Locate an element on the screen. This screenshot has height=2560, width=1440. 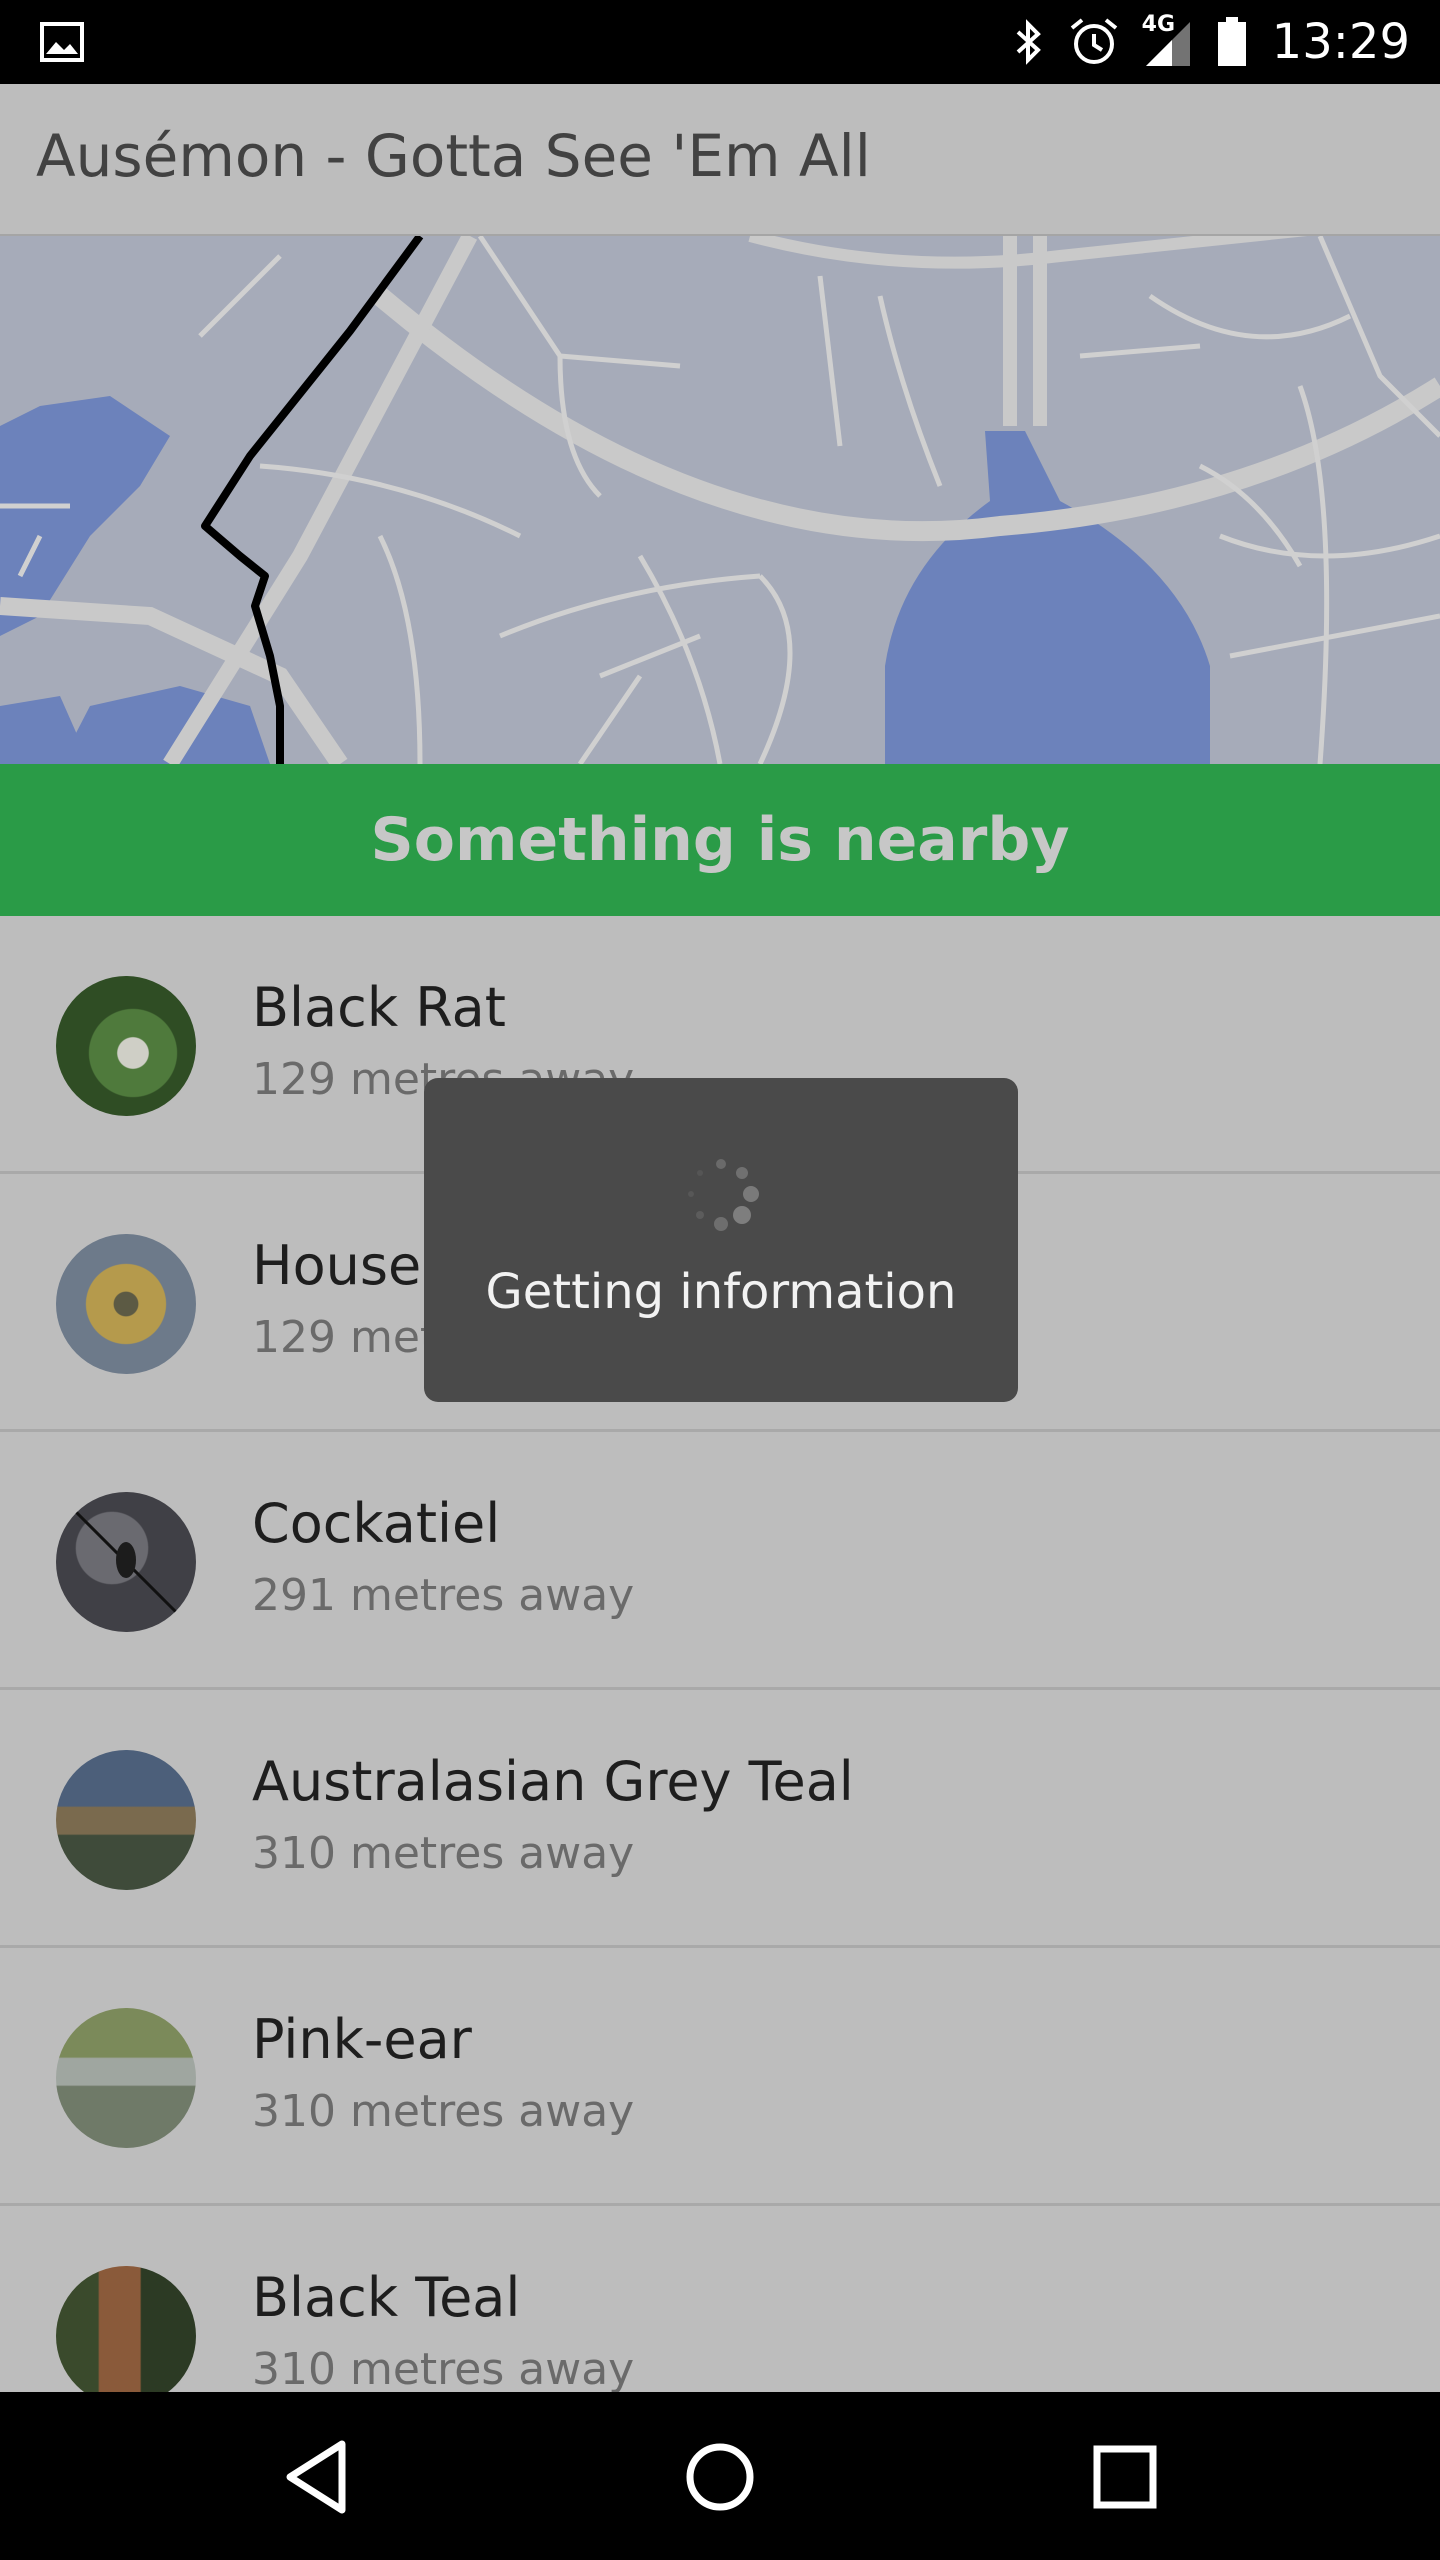
list-item: Cockatiel 291 metres away is located at coordinates (720, 1561).